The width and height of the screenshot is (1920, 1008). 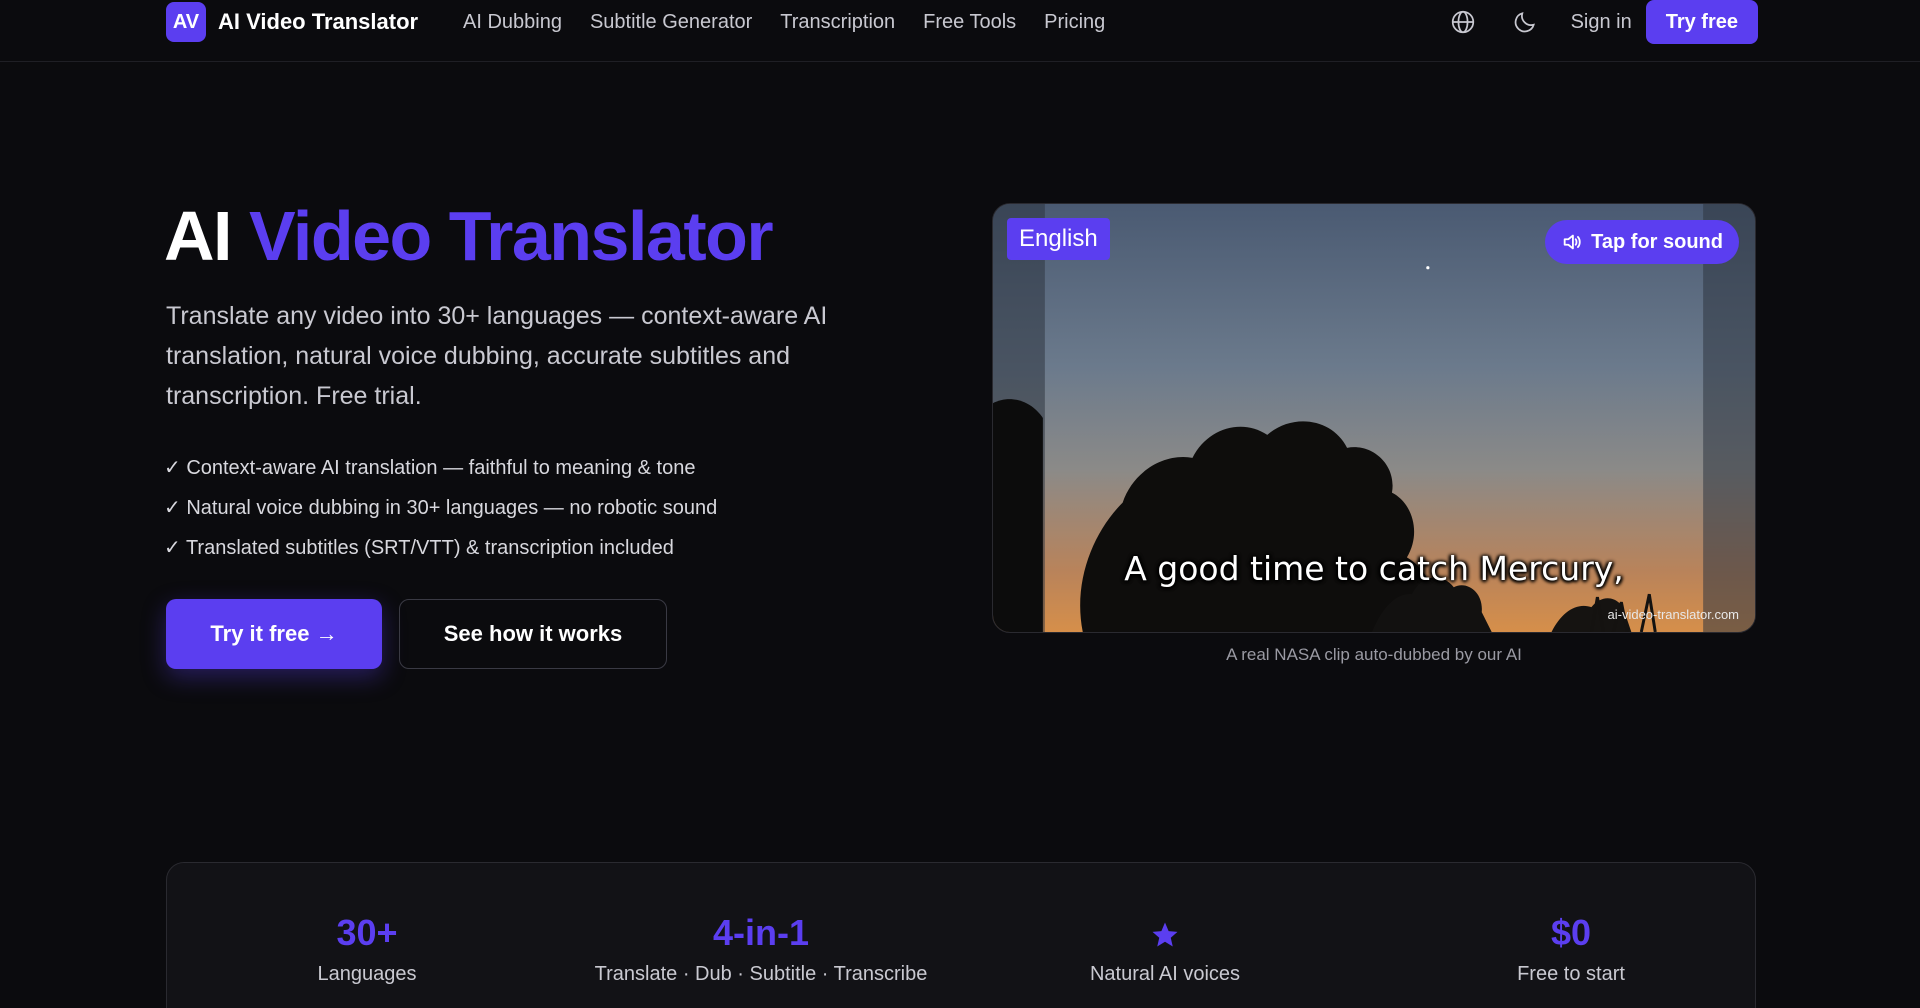 I want to click on see-how-it-works-button: See how it works, so click(x=533, y=634).